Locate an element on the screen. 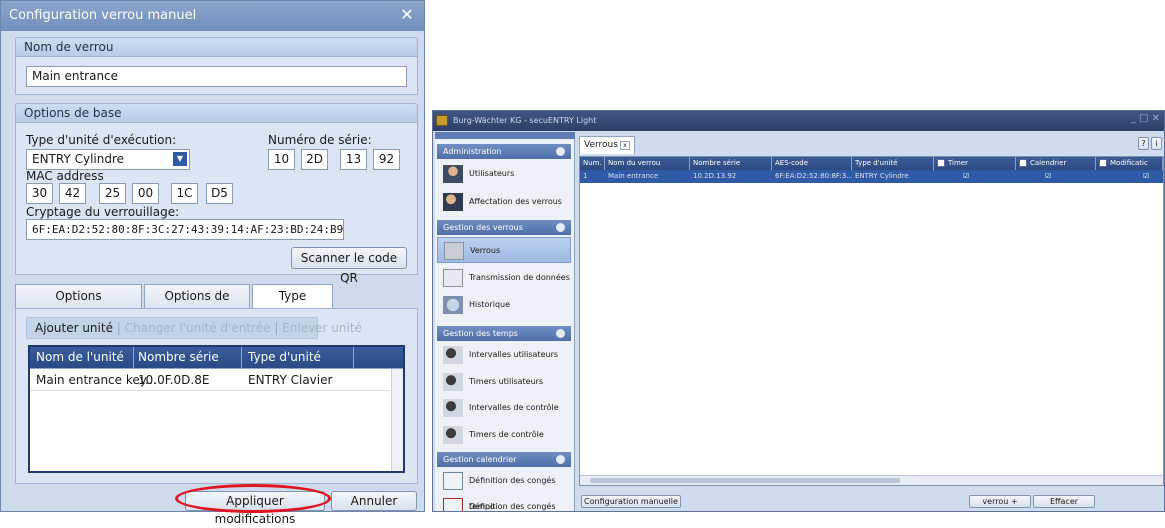 Image resolution: width=1165 pixels, height=528 pixels. modification-checkbox: ☑ is located at coordinates (1150, 176).